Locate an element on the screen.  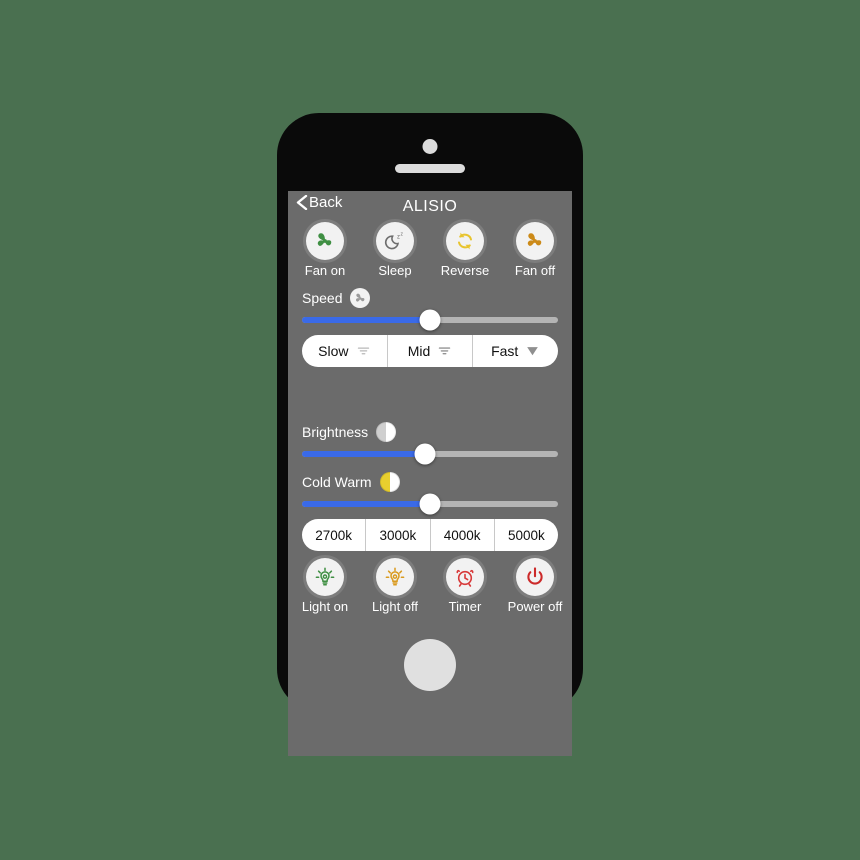
fan-off-button: Fan off is located at coordinates (535, 250).